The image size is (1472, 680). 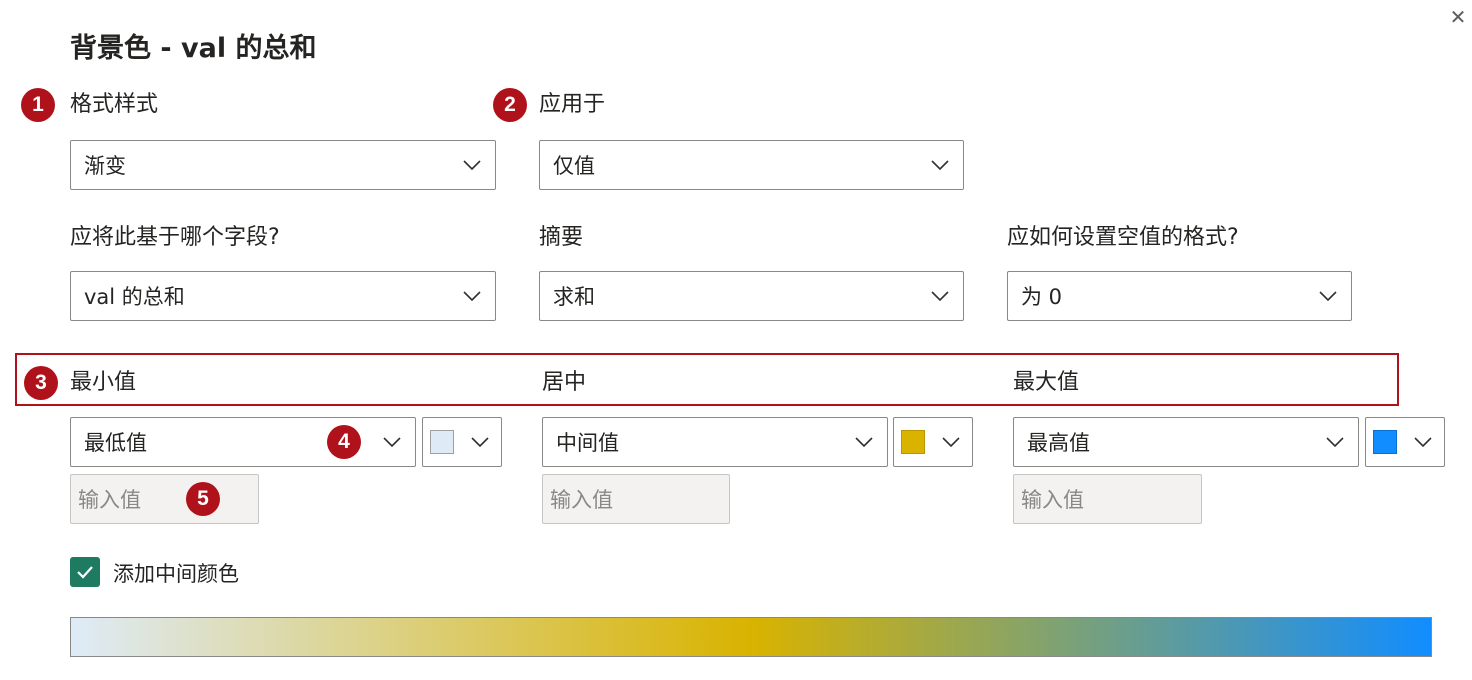 I want to click on add-middle-color-checkbox, so click(x=85, y=572).